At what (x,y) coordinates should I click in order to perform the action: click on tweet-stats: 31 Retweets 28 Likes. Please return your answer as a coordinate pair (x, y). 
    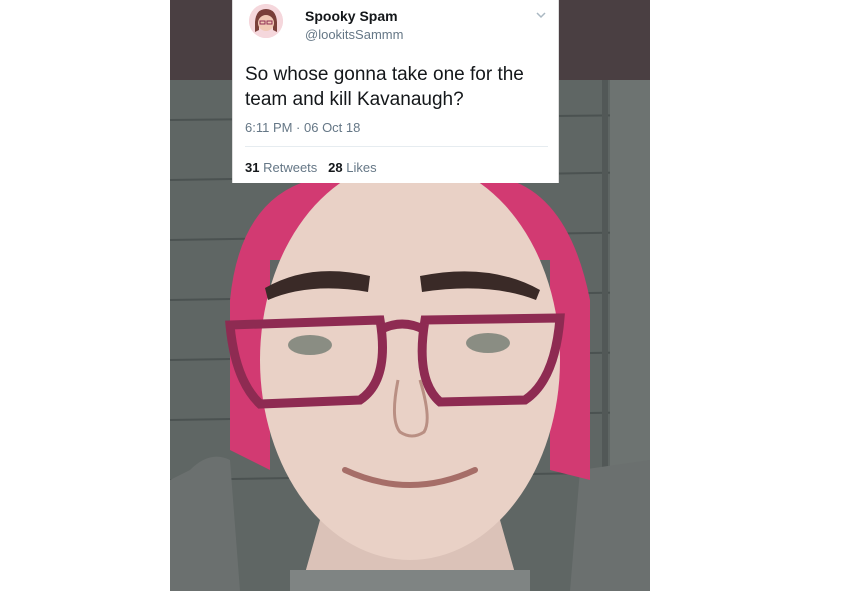
    Looking at the image, I should click on (311, 167).